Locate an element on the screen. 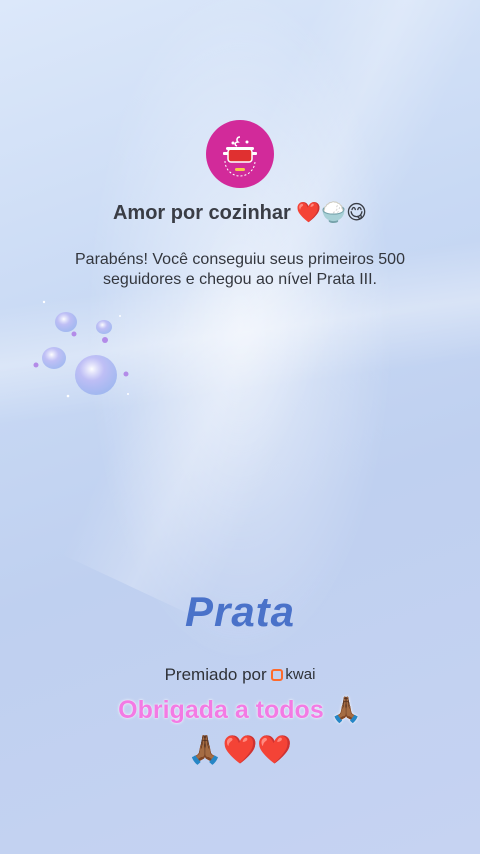  award-line: Premiado por kwai is located at coordinates (240, 675).